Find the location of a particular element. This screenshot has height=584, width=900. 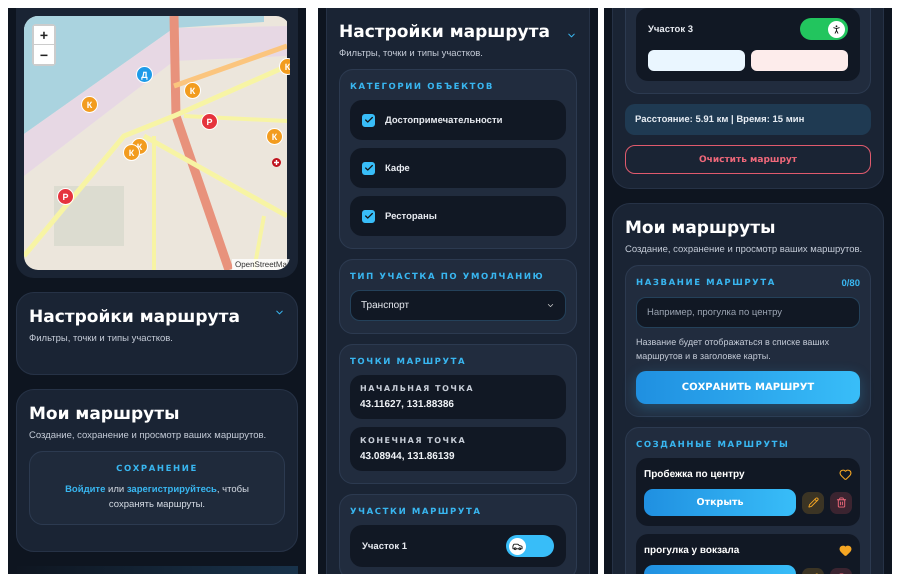

edit-button is located at coordinates (813, 503).